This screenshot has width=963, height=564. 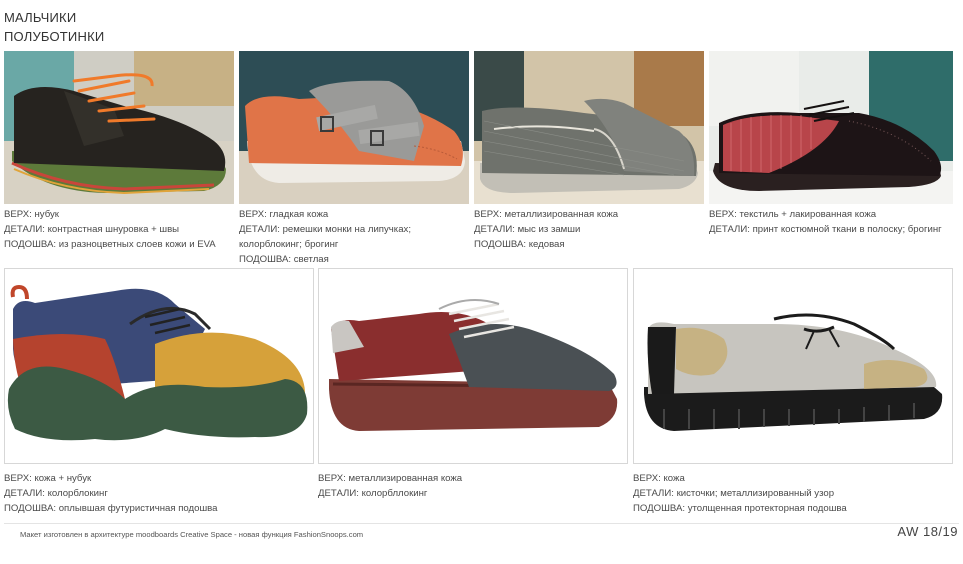 I want to click on description-line: ВЕРХ: текстиль + лакированная кожа, so click(x=793, y=214).